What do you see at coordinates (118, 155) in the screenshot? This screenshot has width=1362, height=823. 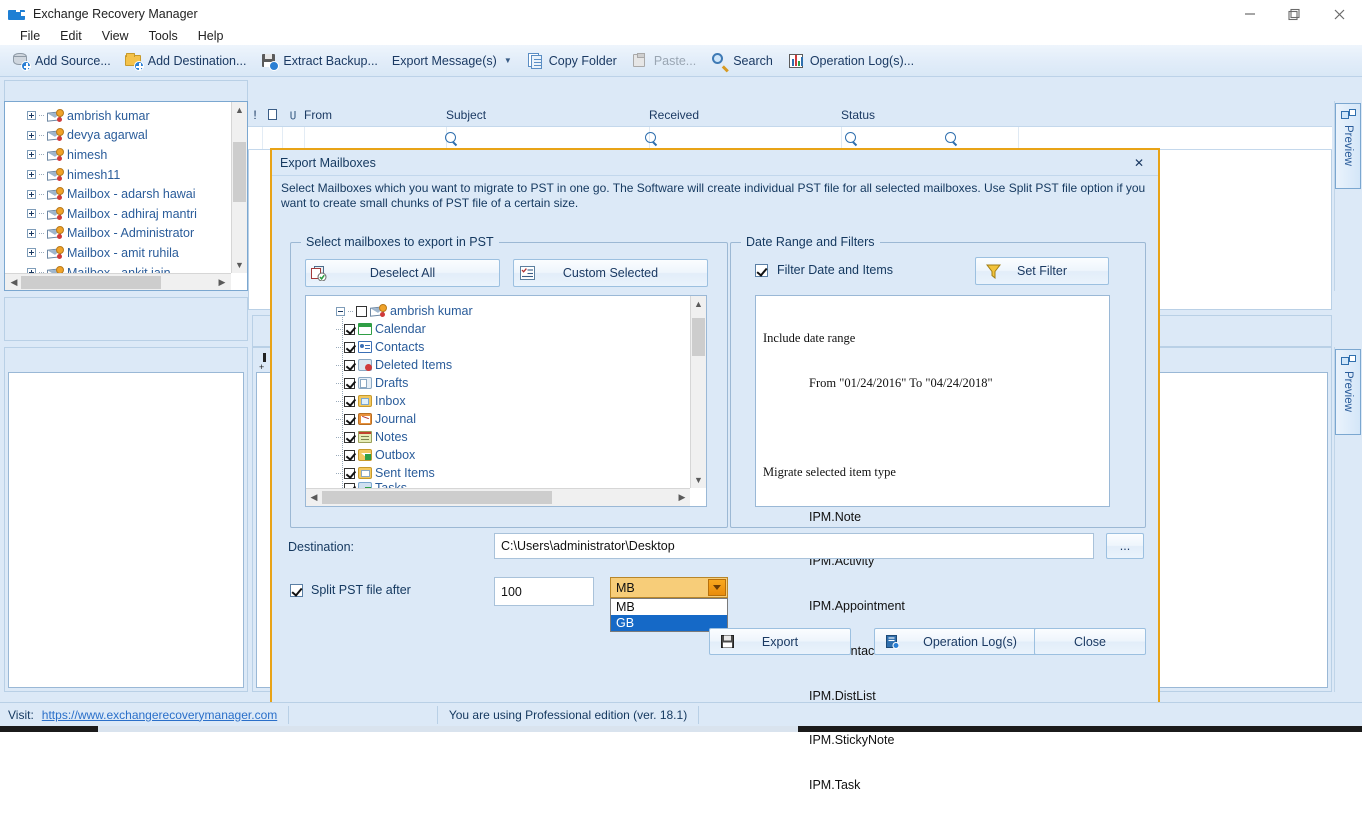 I see `sidebar-item-2: himesh` at bounding box center [118, 155].